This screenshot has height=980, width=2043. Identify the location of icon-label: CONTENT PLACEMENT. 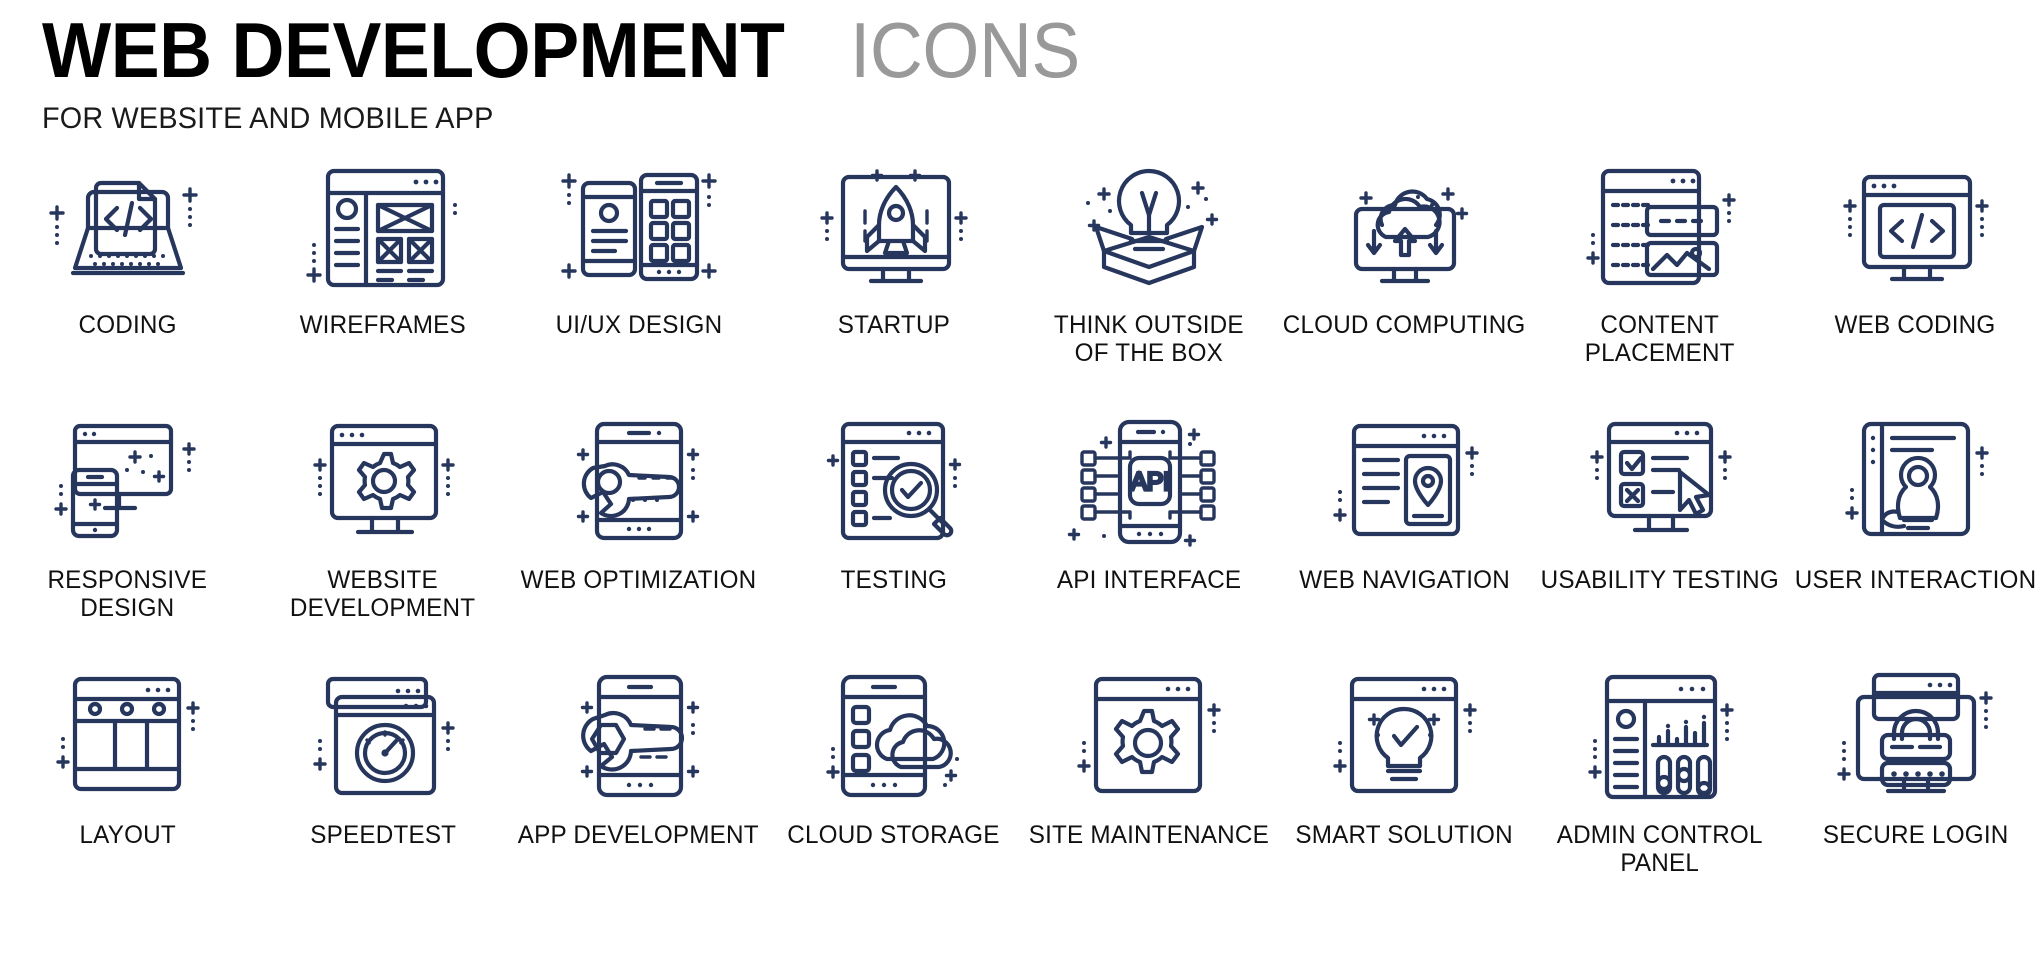
(1659, 339).